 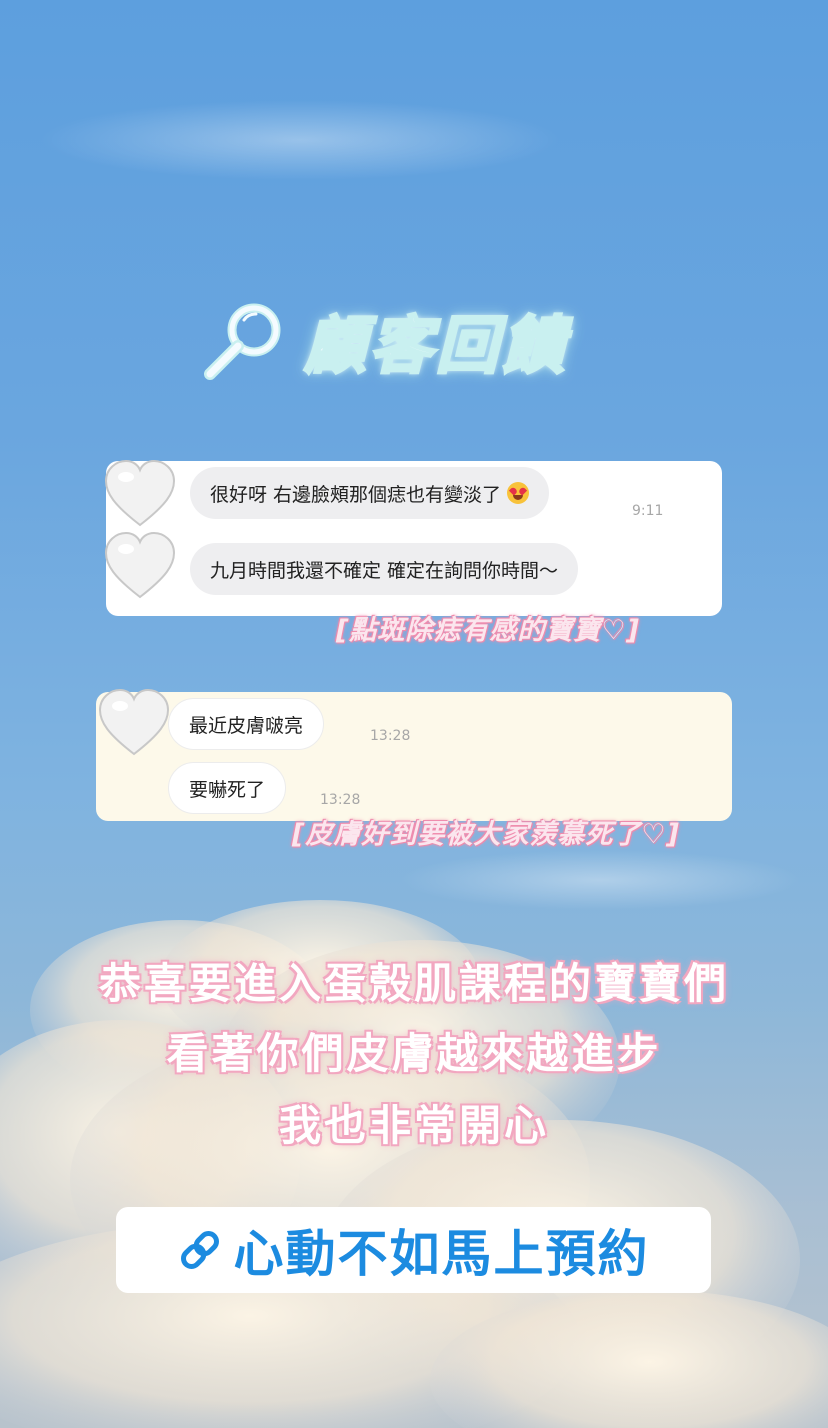 I want to click on booking-link-button: 心動不如馬上預約, so click(x=413, y=1250).